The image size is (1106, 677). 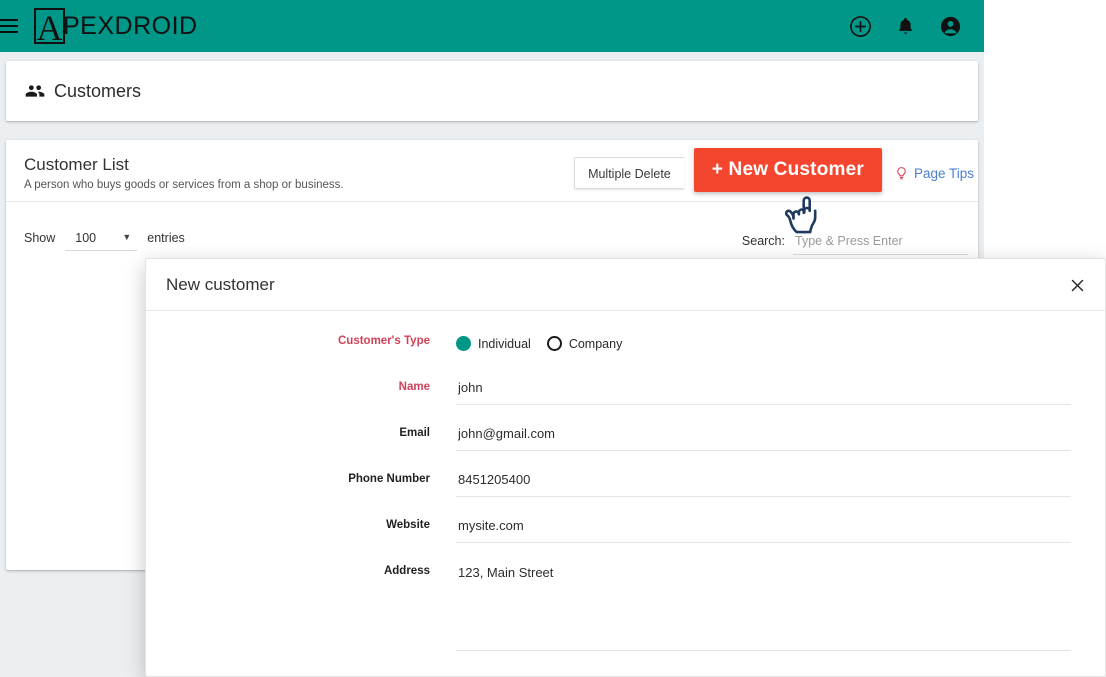 What do you see at coordinates (950, 26) in the screenshot?
I see `account-circle-icon` at bounding box center [950, 26].